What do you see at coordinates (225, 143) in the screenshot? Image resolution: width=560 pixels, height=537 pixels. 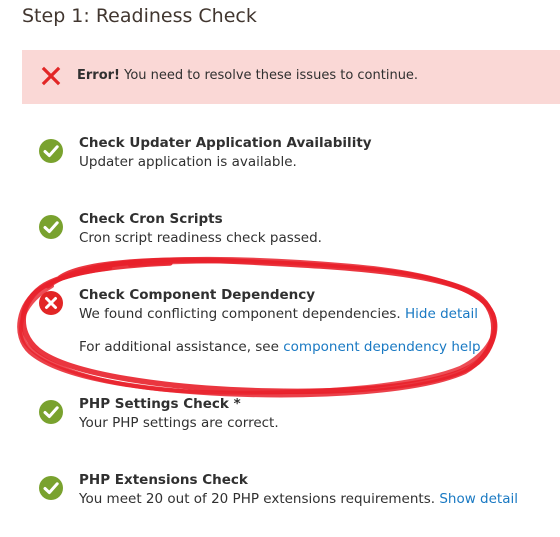 I see `check-title: Check Updater Application Availability` at bounding box center [225, 143].